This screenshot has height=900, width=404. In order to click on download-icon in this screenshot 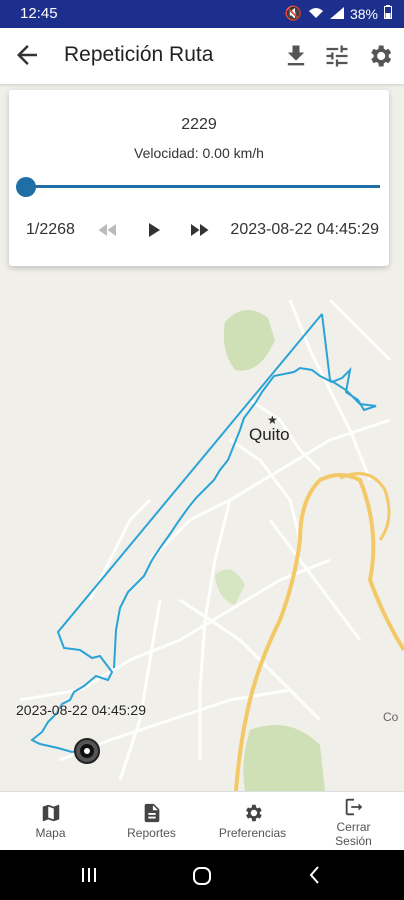, I will do `click(296, 56)`.